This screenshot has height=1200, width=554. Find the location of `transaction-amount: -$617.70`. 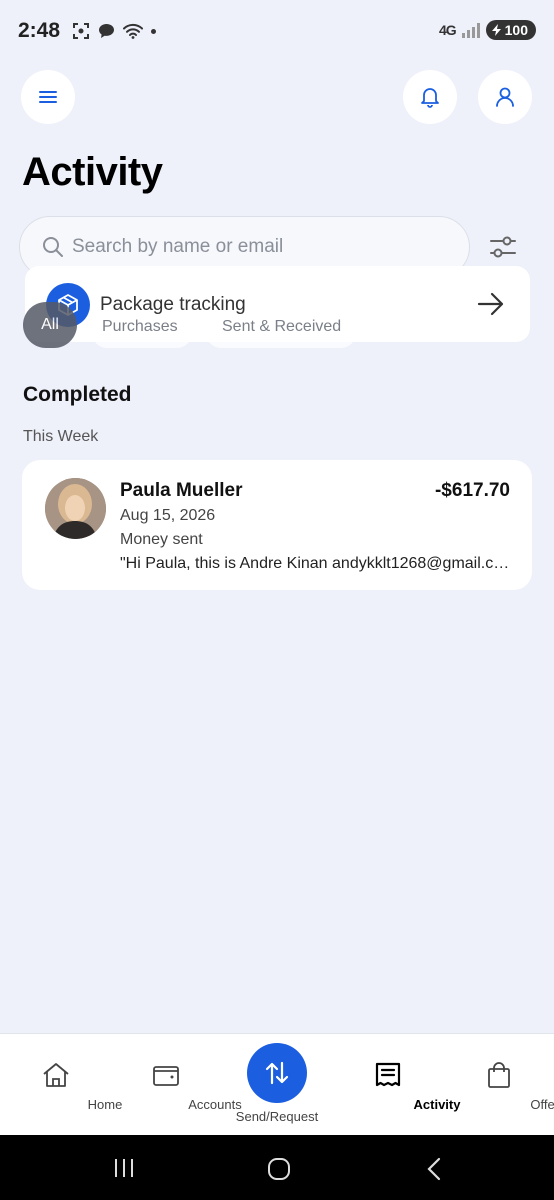

transaction-amount: -$617.70 is located at coordinates (472, 490).